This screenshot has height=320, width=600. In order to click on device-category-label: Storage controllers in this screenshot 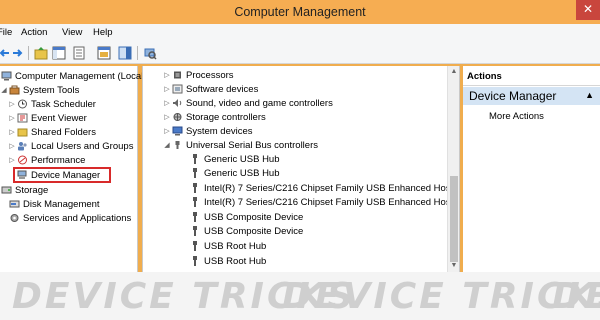, I will do `click(226, 117)`.